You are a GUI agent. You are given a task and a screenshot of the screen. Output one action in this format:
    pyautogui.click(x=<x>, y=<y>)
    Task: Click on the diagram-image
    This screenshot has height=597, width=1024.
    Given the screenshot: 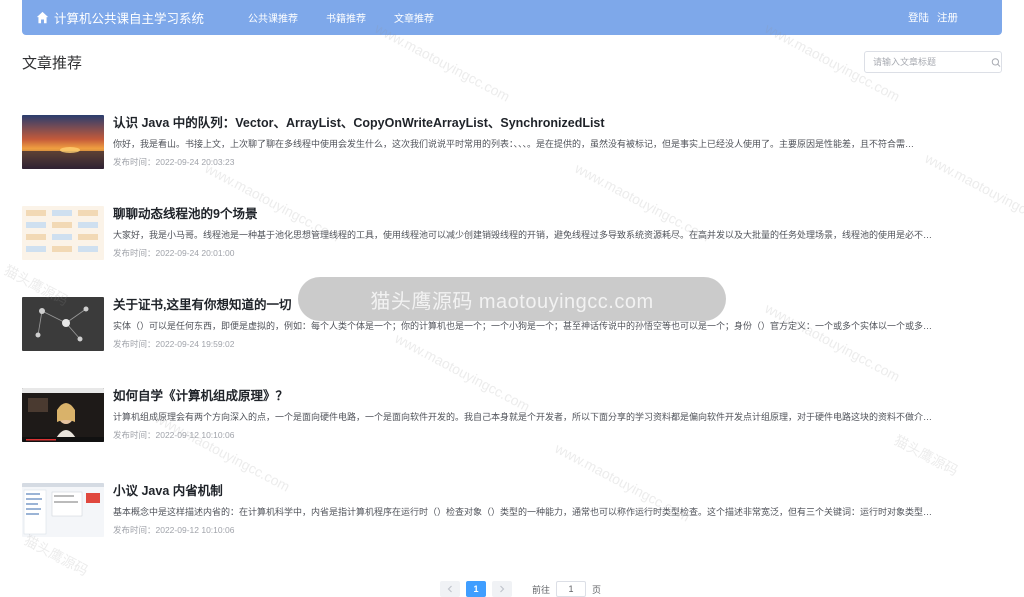 What is the action you would take?
    pyautogui.click(x=63, y=233)
    